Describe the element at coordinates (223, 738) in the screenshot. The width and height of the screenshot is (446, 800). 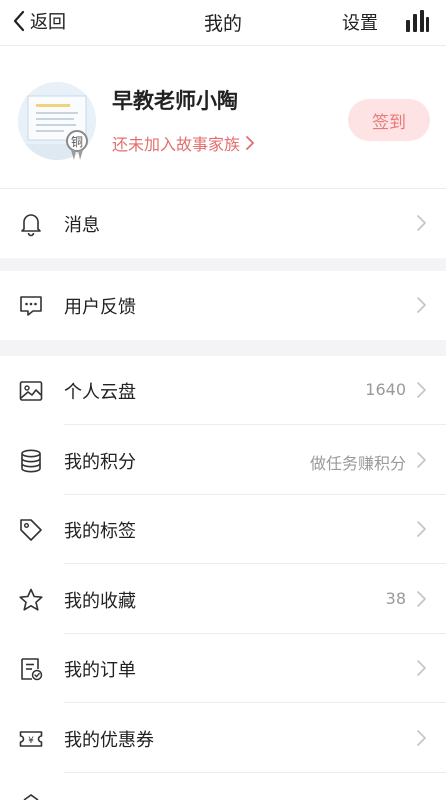
I see `menu-item-coupons: ¥ 我的优惠券` at that location.